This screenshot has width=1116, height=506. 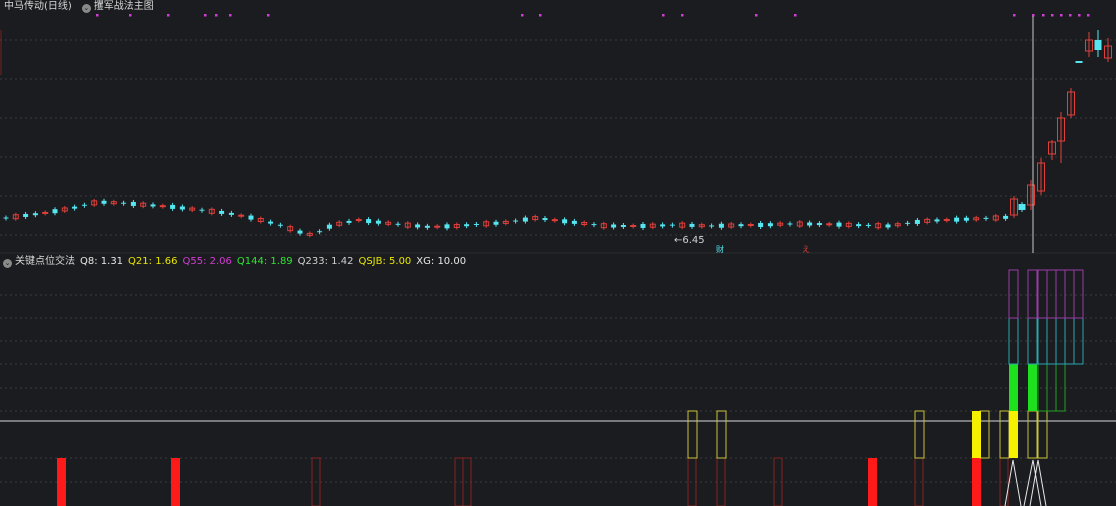 I want to click on main-chart-header: 中马传动(日线) ⌄ 攫军战法主图, so click(x=82, y=7).